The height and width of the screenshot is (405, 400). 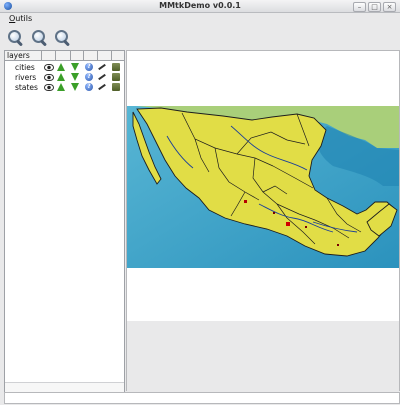 I want to click on menu-bar: Outils, so click(x=200, y=19).